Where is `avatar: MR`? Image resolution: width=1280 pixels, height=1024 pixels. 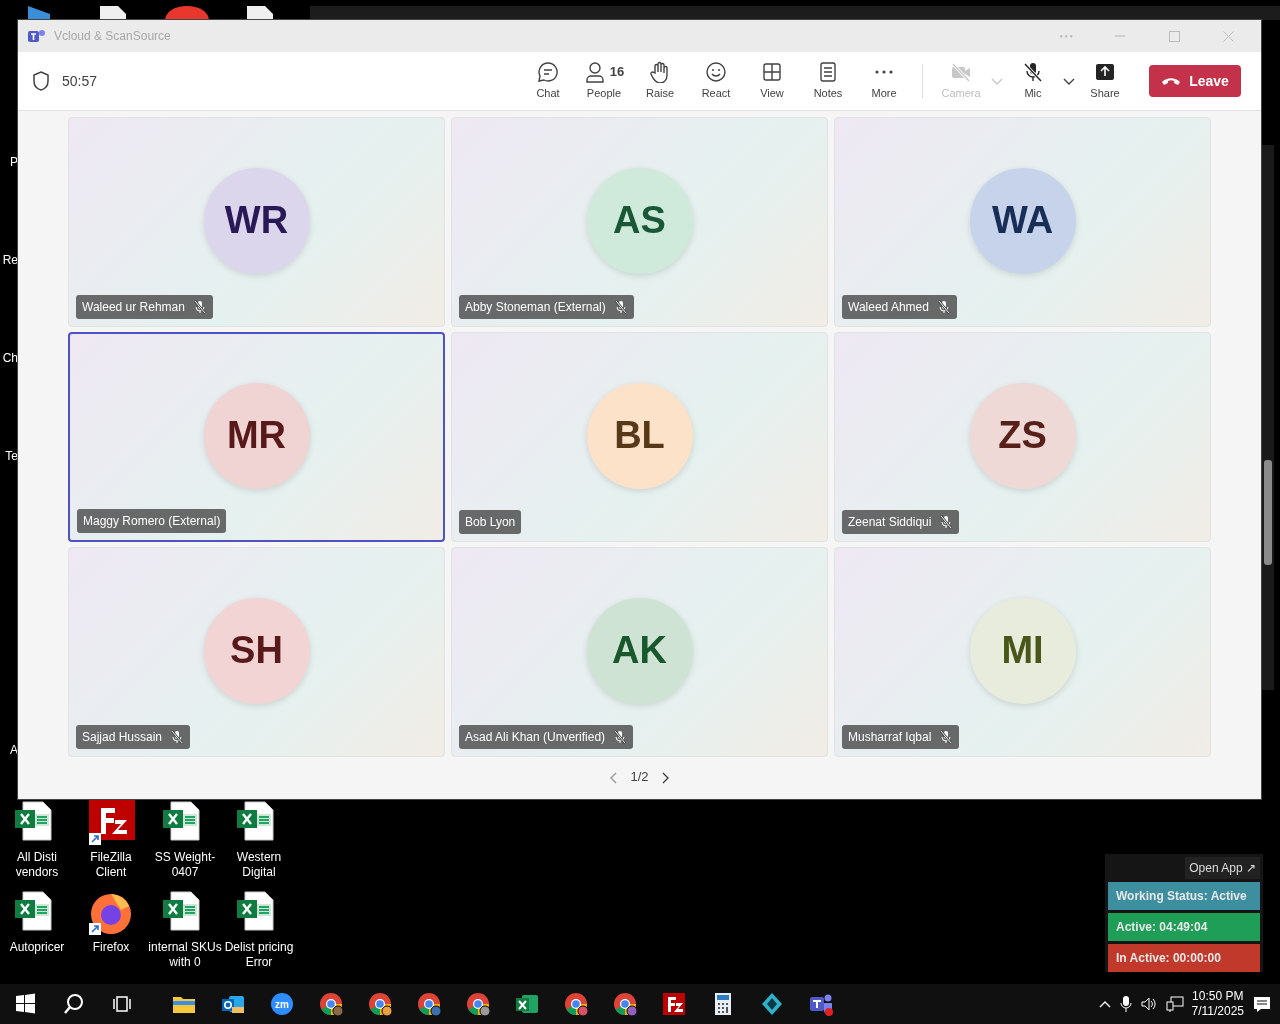 avatar: MR is located at coordinates (256, 435).